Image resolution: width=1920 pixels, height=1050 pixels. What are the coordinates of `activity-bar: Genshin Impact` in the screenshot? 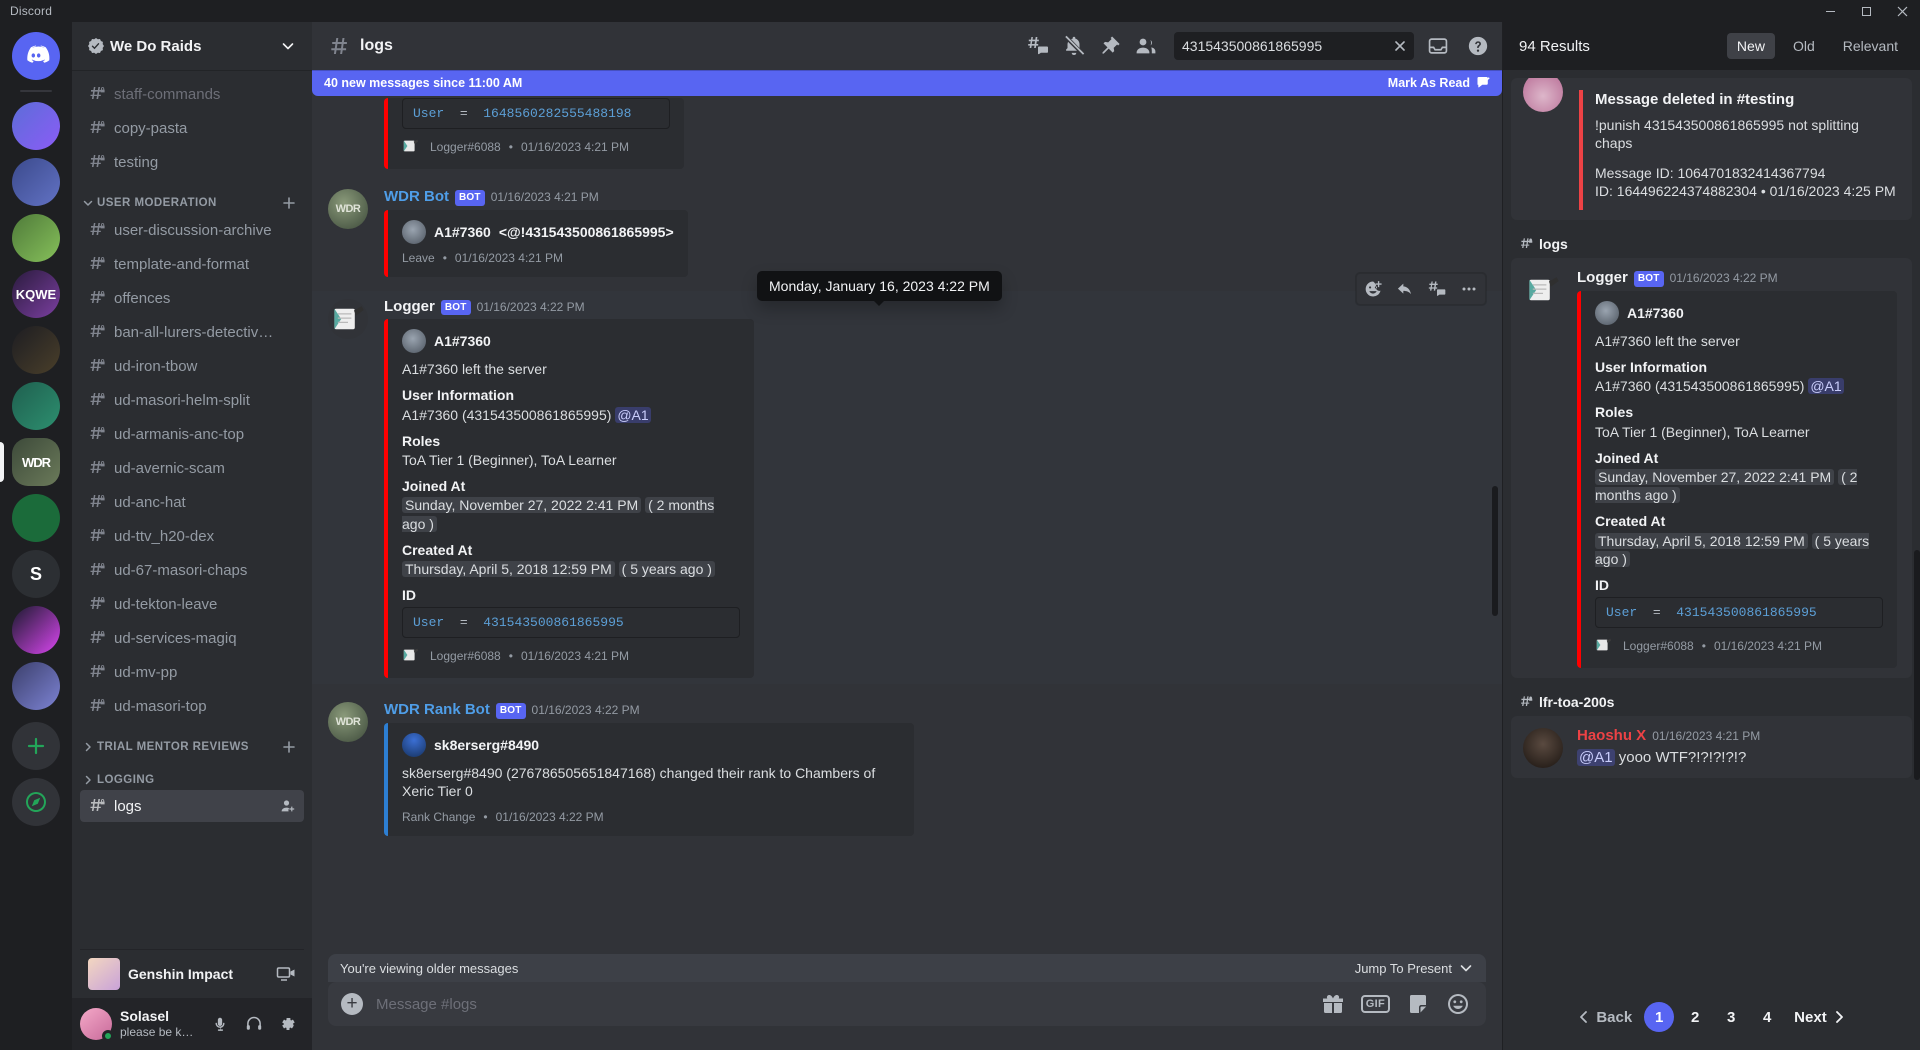 It's located at (192, 973).